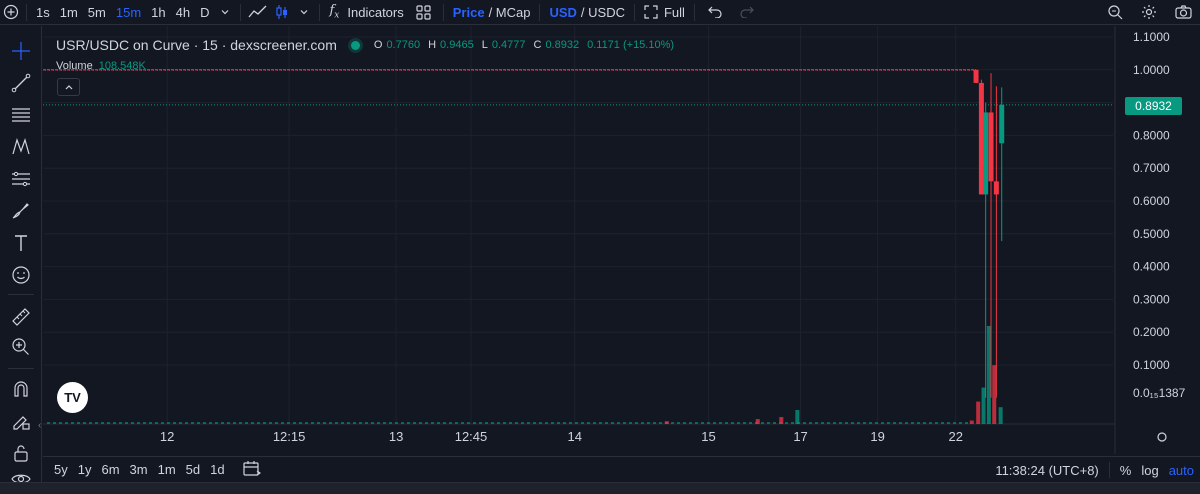  I want to click on axis-settings-gear-icon, so click(1162, 437).